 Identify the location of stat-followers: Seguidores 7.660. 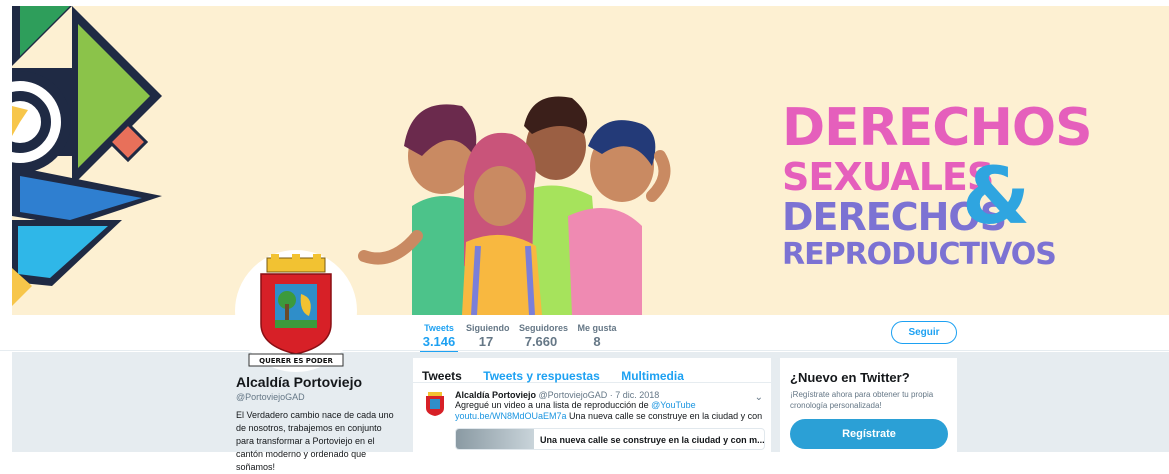
(544, 336).